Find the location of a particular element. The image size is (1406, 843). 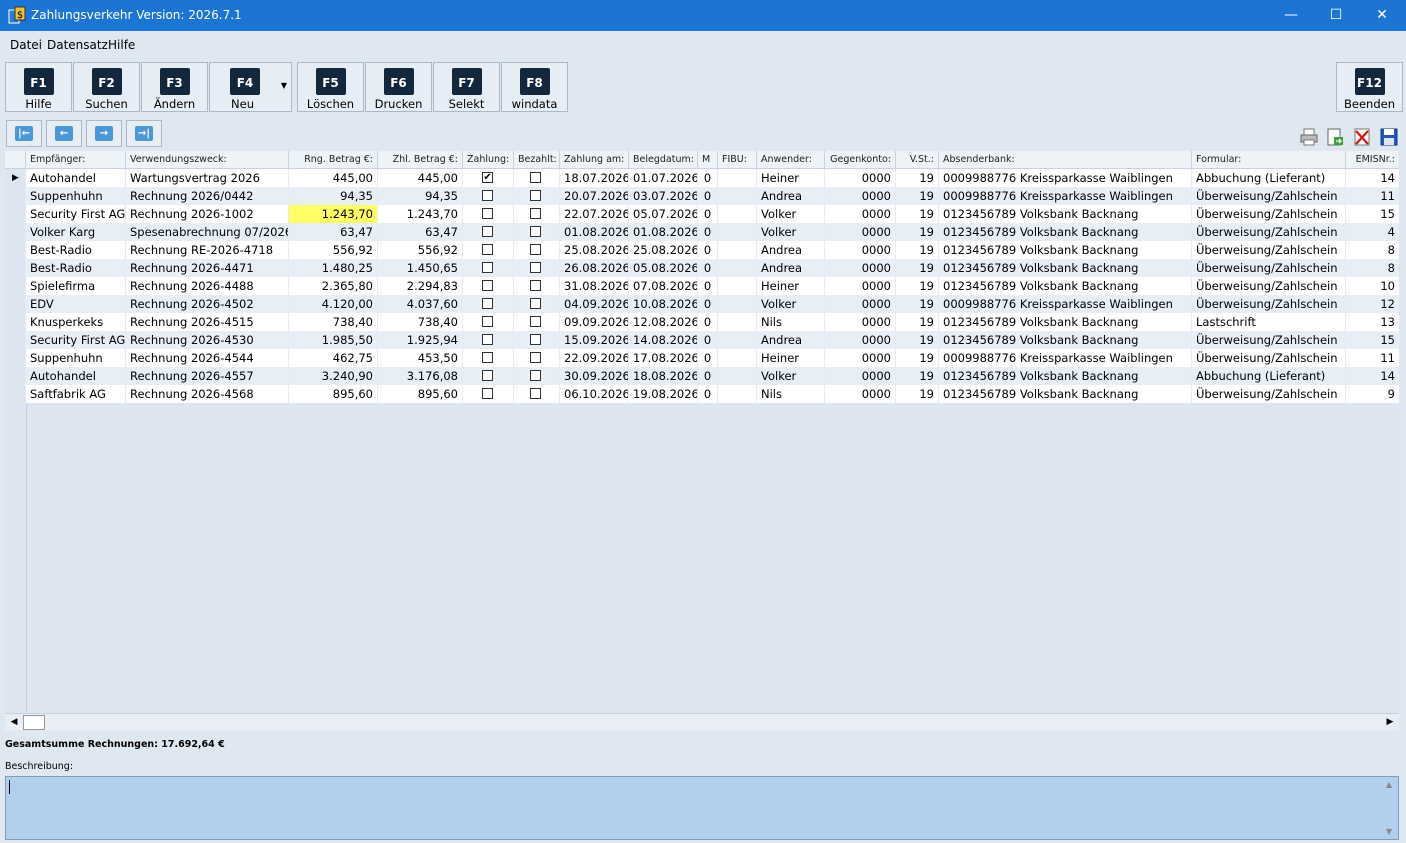

column-header-recipient: Empfänger: is located at coordinates (76, 160).